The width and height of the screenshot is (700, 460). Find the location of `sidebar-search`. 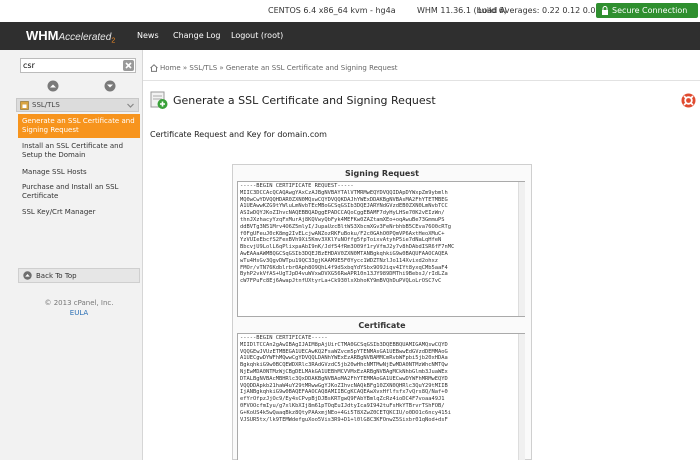

sidebar-search is located at coordinates (78, 65).